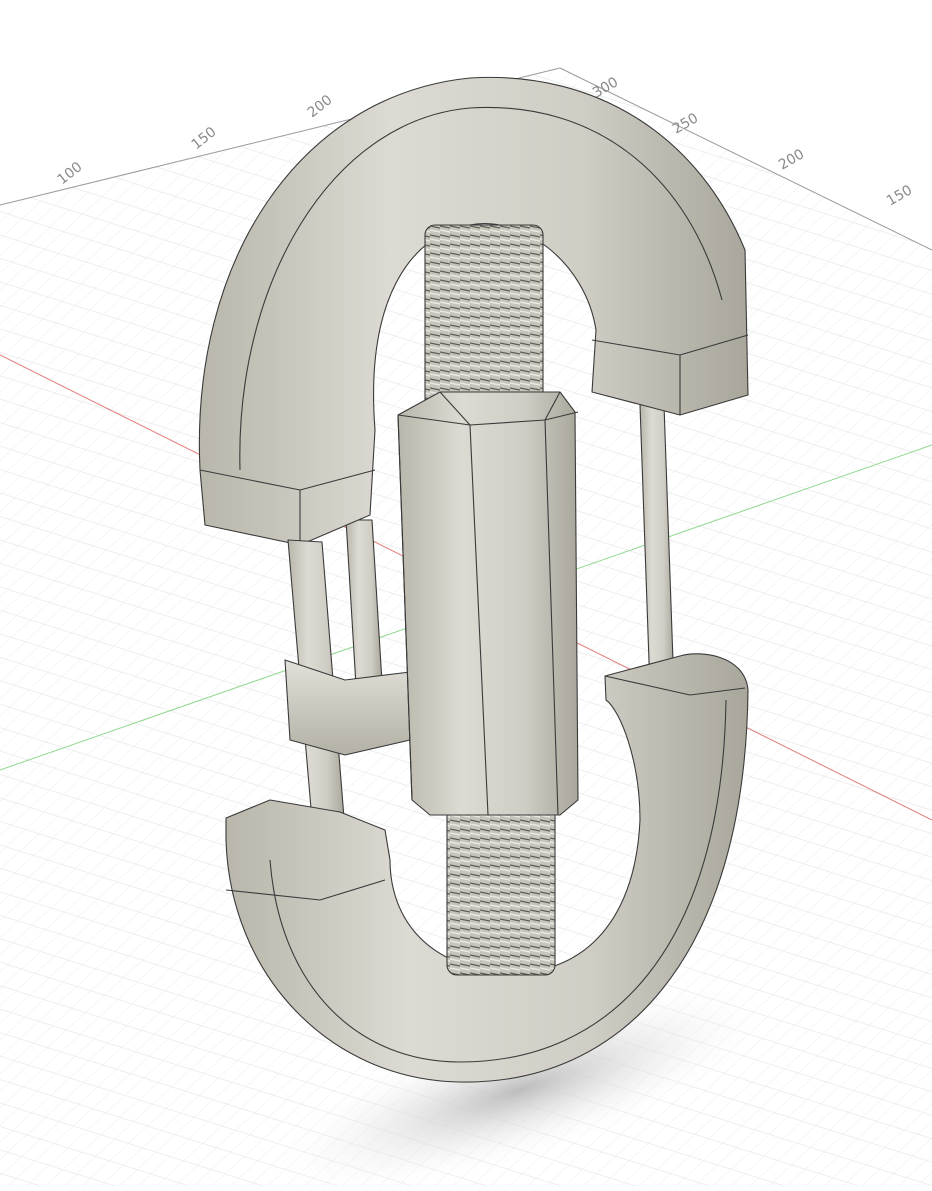 The height and width of the screenshot is (1191, 932). What do you see at coordinates (70, 173) in the screenshot?
I see `ruler-label: 100` at bounding box center [70, 173].